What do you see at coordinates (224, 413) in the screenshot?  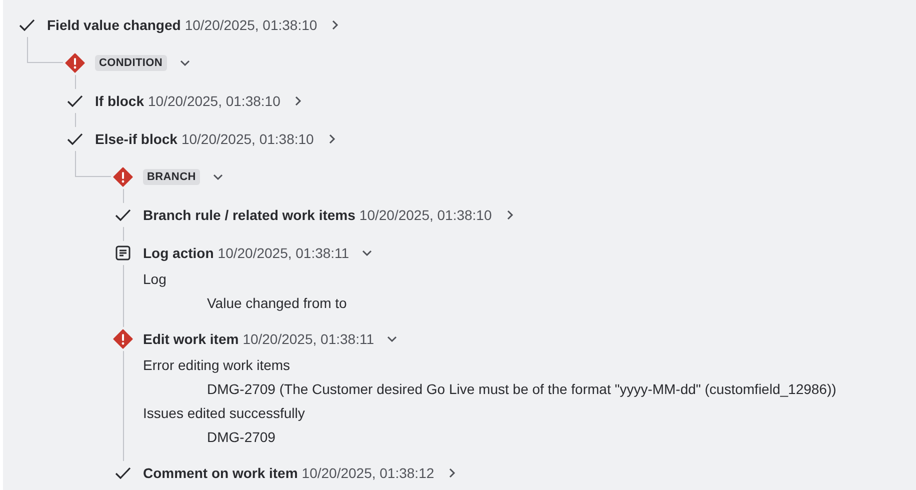 I see `detail-label: Issues edited successfully` at bounding box center [224, 413].